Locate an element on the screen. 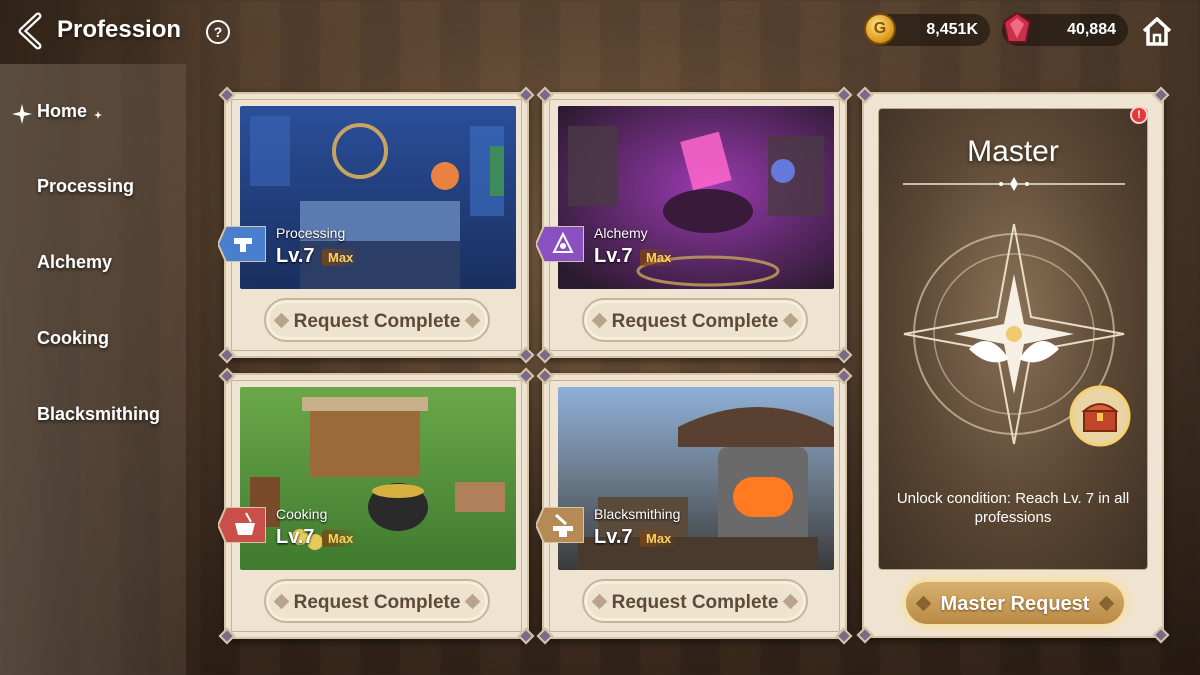  help-icon: ? is located at coordinates (218, 32).